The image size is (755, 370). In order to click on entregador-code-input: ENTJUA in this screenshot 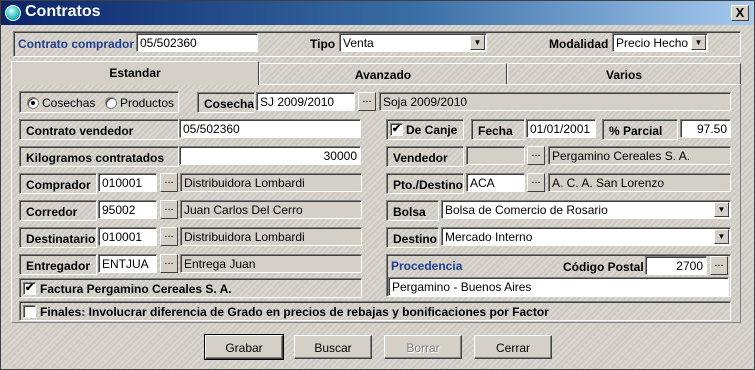, I will do `click(127, 263)`.